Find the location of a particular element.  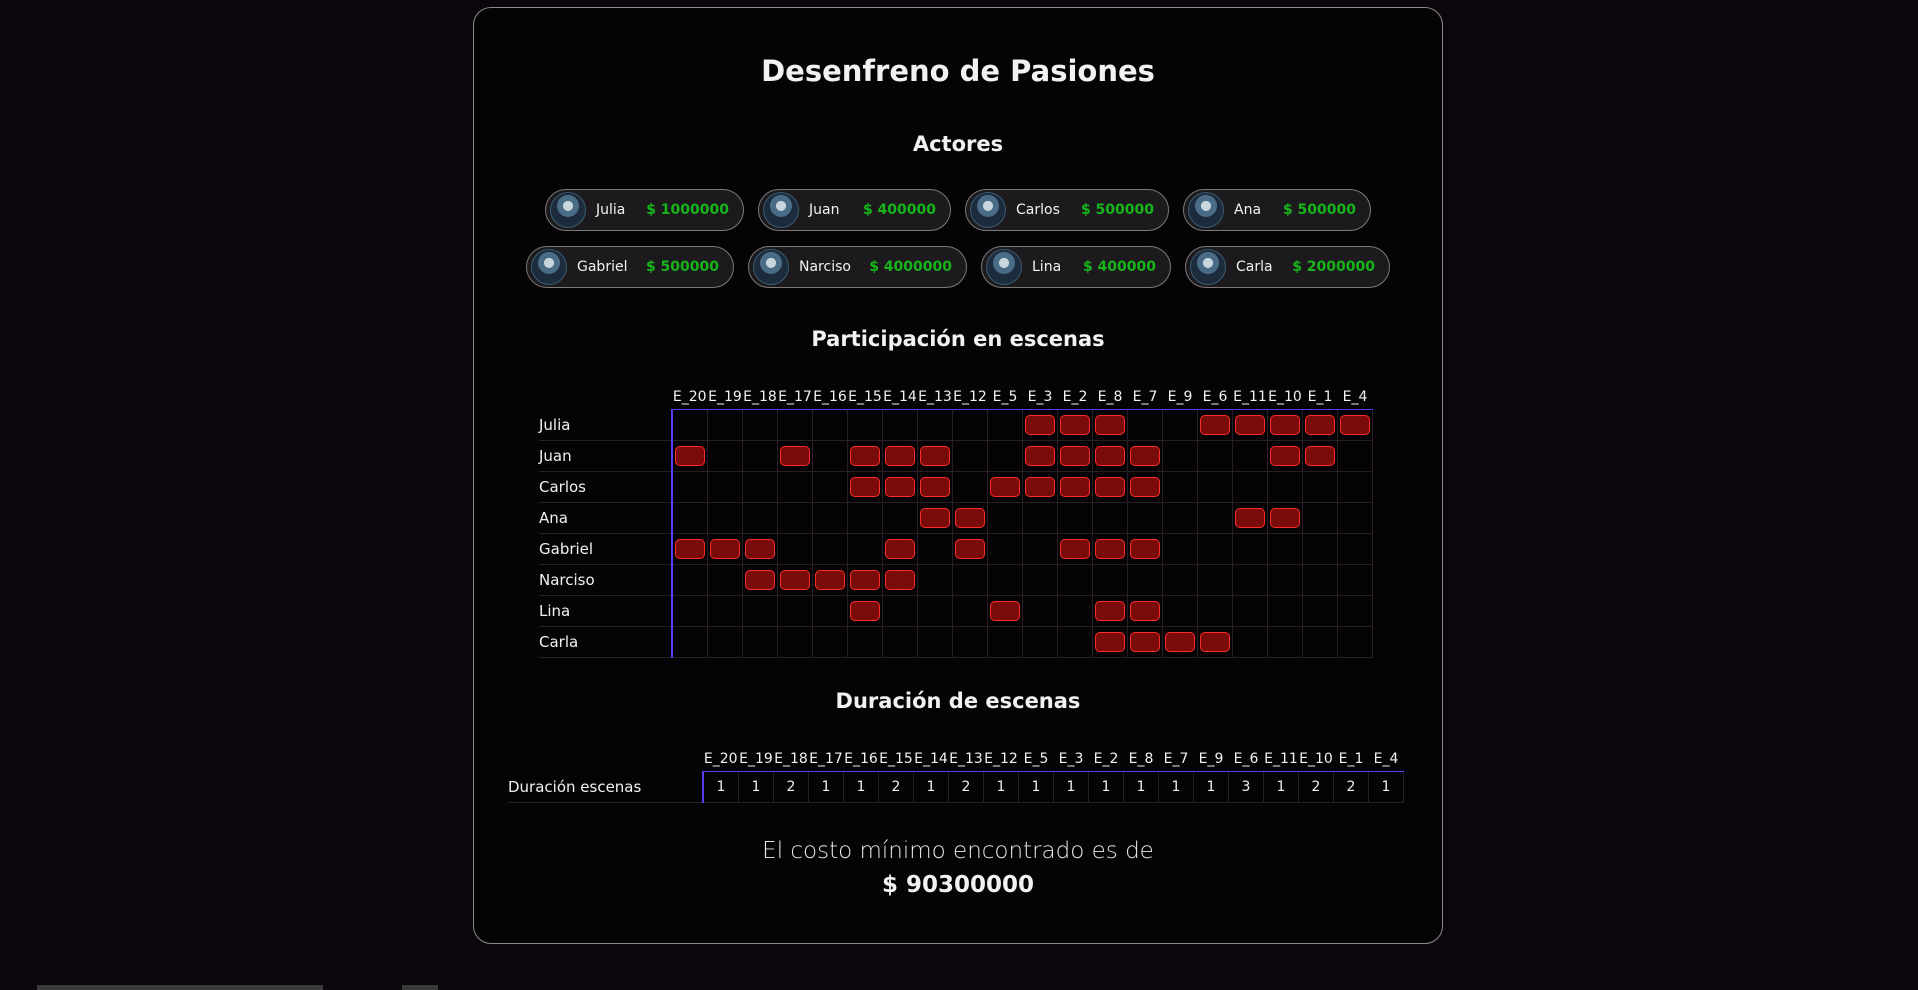

actor-cost: $ 4000000 is located at coordinates (910, 267).